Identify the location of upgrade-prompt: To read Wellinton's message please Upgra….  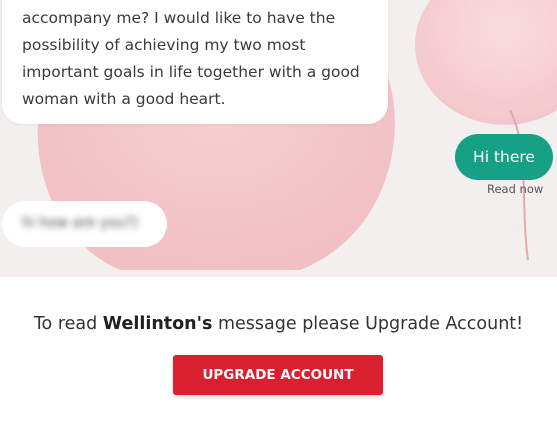
(278, 324).